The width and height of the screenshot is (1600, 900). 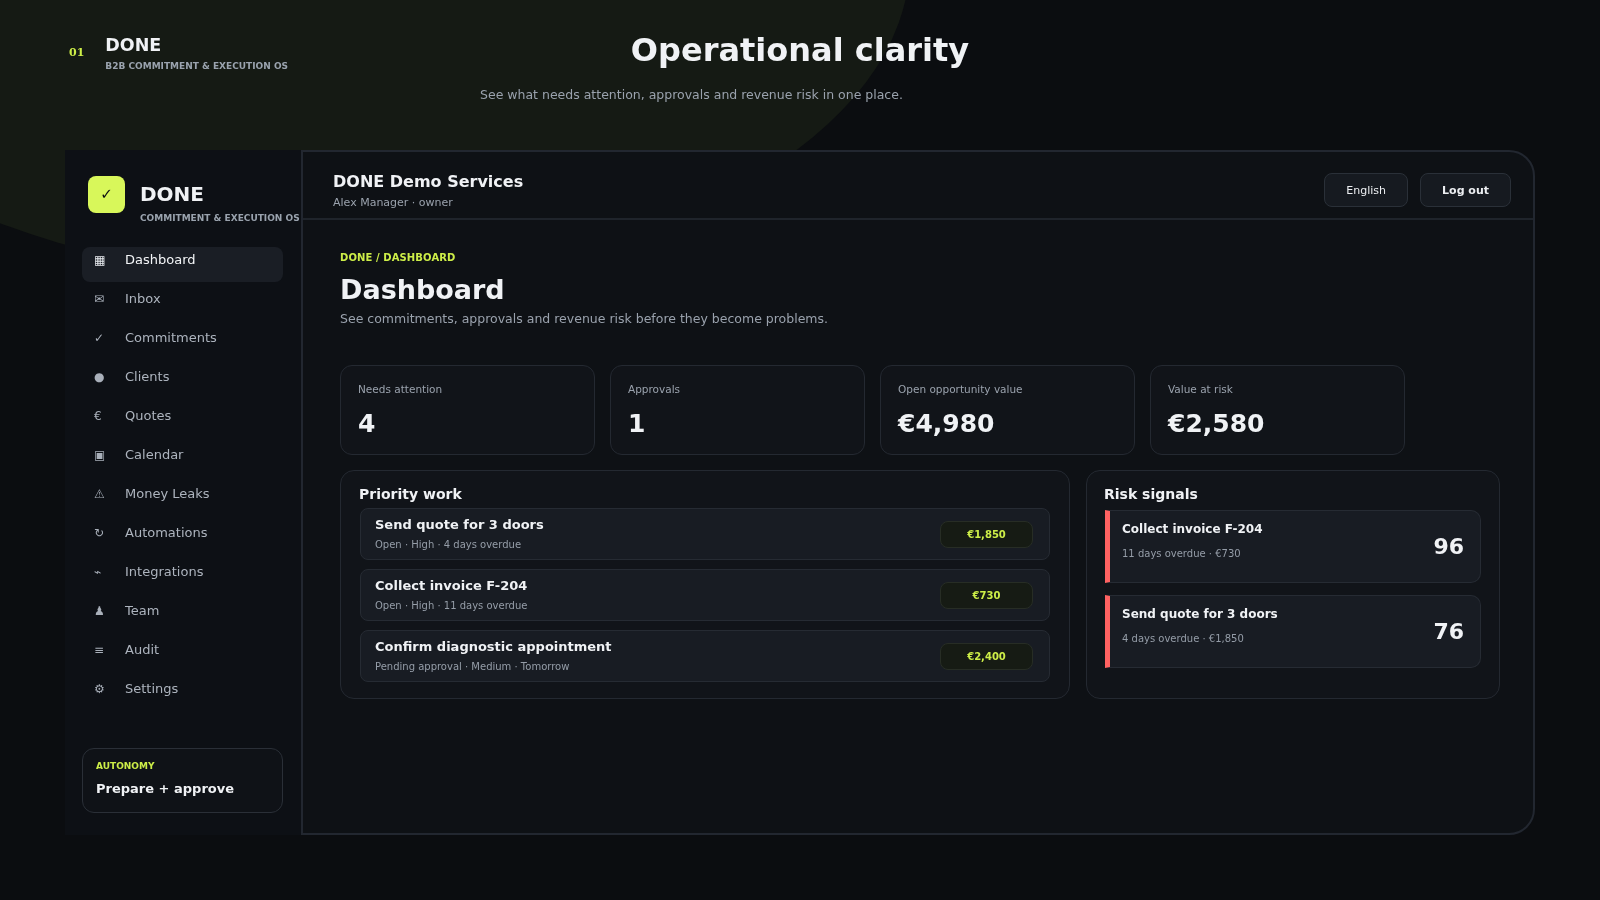 What do you see at coordinates (1182, 554) in the screenshot?
I see `risk-meta: 11 days overdue · €730` at bounding box center [1182, 554].